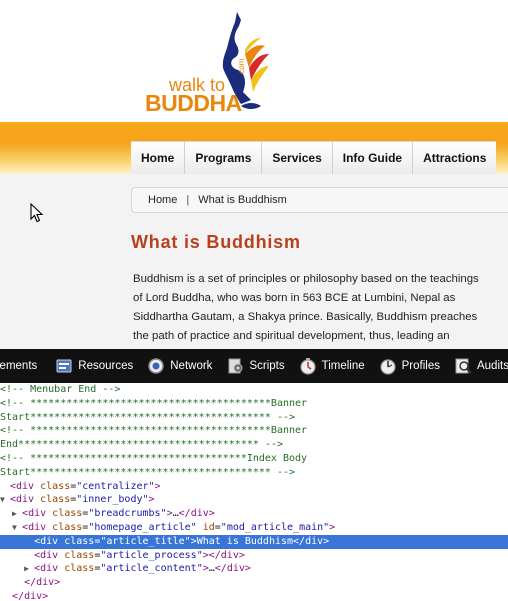 This screenshot has height=601, width=508. I want to click on dom-attr-value: "centralizer", so click(115, 486).